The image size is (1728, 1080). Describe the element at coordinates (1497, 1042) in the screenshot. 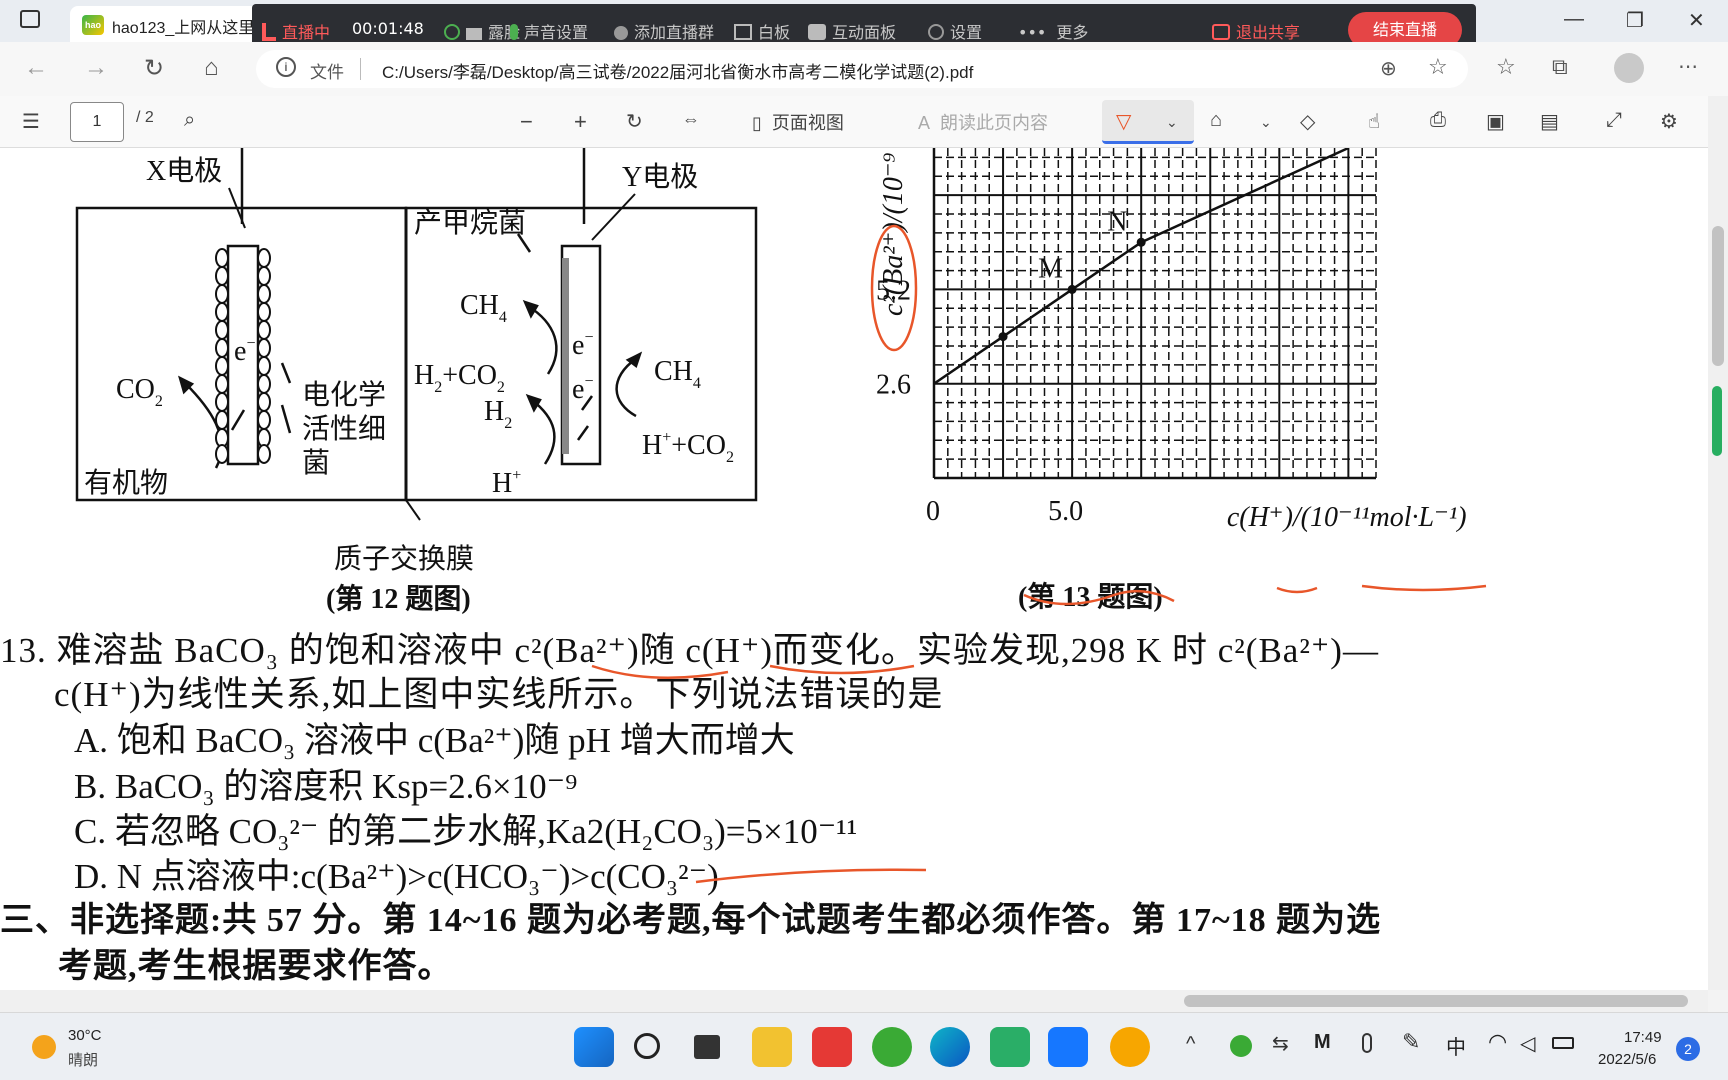

I see `wifi-icon: ◠` at that location.